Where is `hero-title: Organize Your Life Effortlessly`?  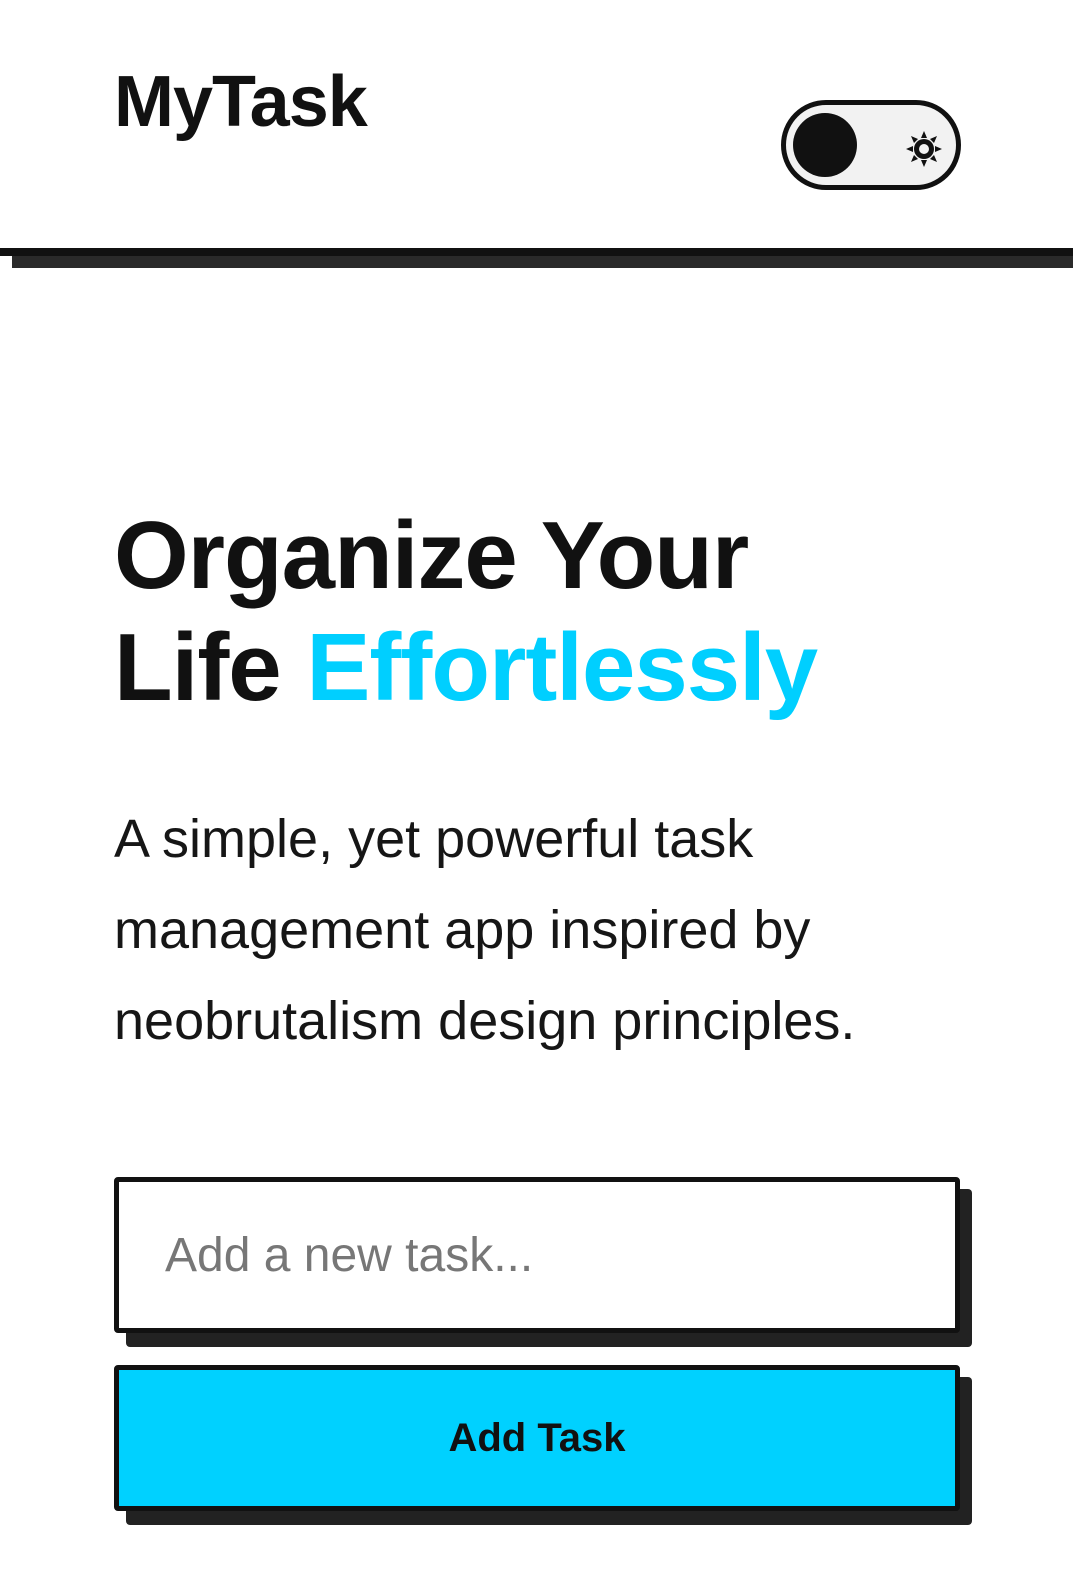 hero-title: Organize Your Life Effortlessly is located at coordinates (564, 612).